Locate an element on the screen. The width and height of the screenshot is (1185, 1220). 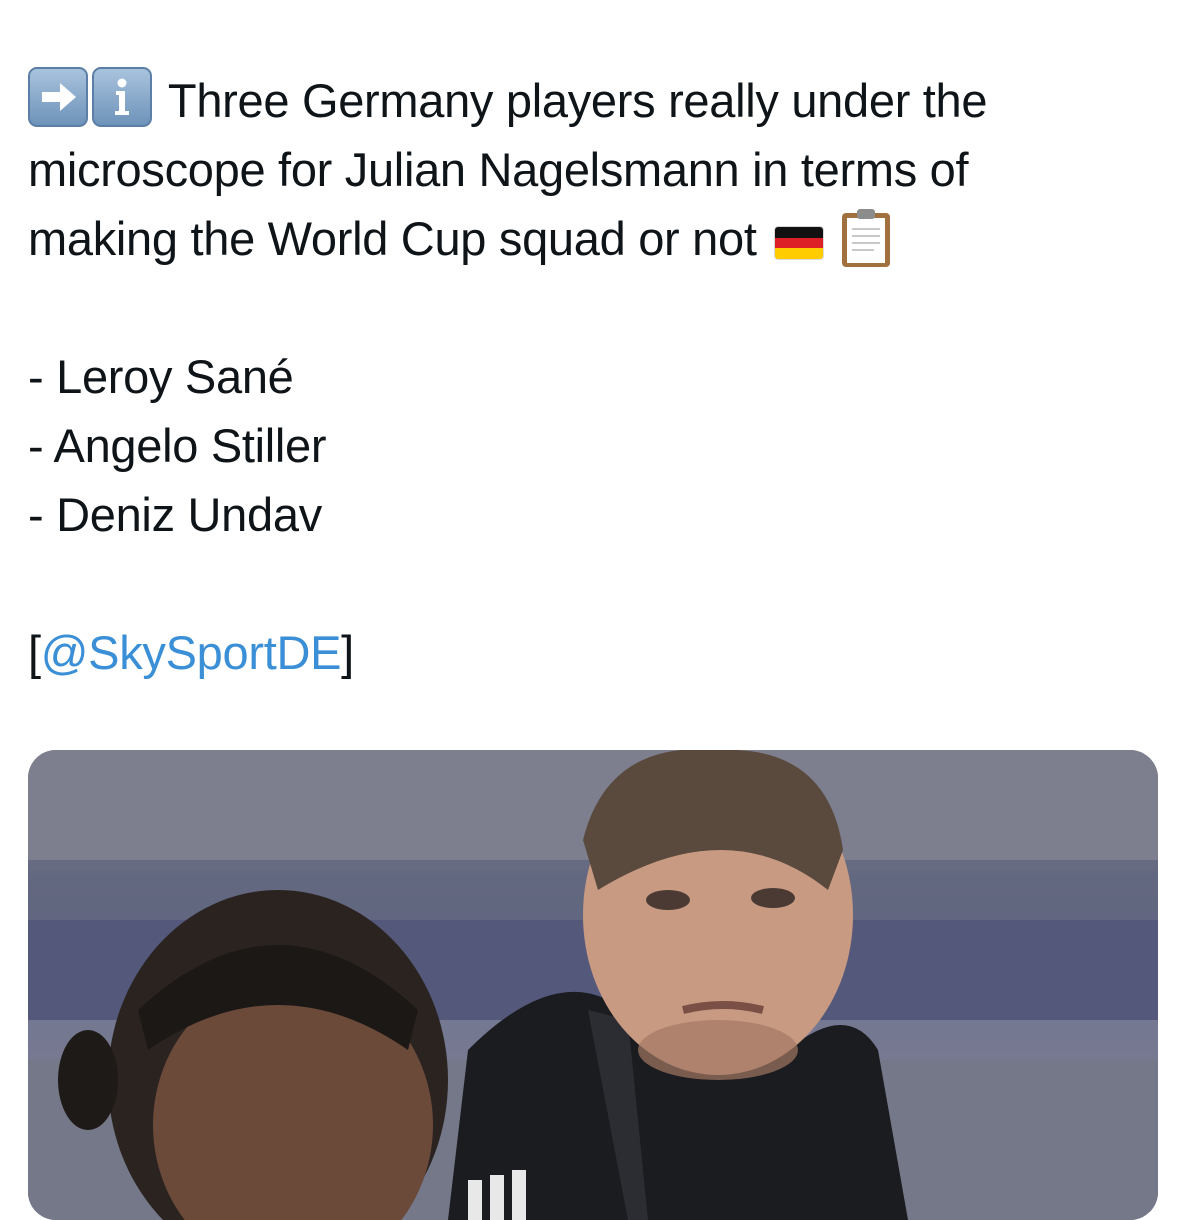
tweet-line-1-text: Three Germany players really under the is located at coordinates (577, 100).